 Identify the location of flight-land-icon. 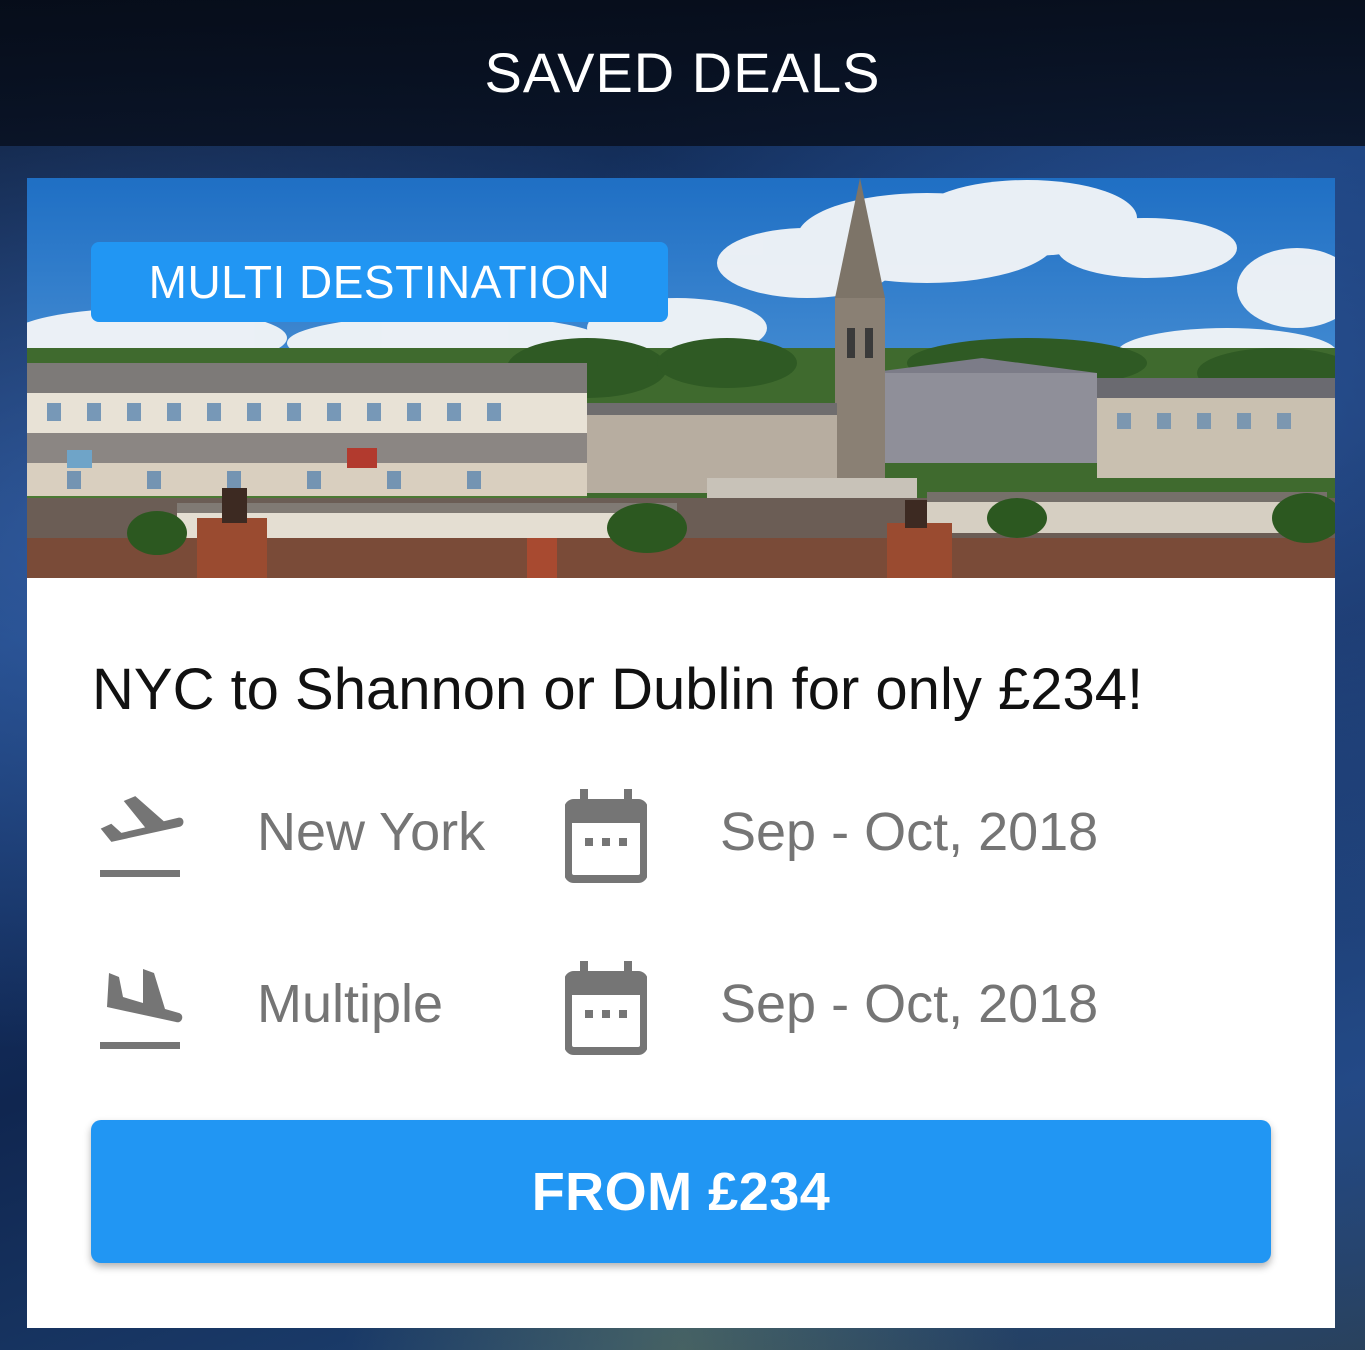
(142, 1005).